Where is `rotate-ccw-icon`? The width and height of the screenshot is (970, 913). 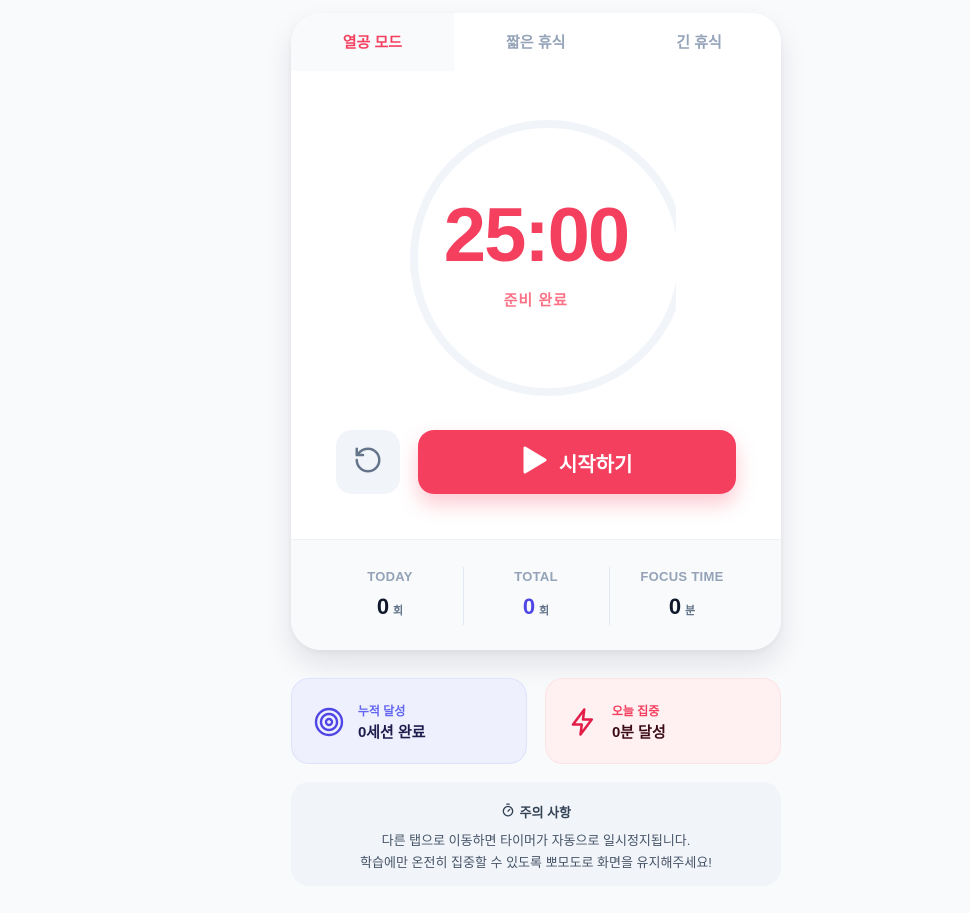
rotate-ccw-icon is located at coordinates (368, 462).